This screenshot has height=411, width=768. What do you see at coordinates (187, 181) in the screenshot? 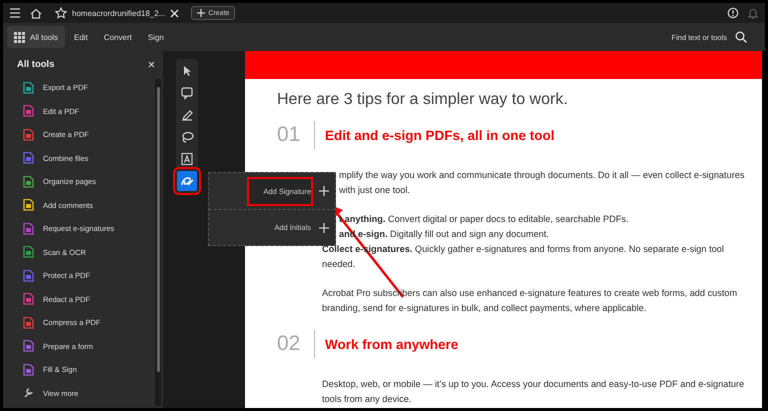
I see `tool-button` at bounding box center [187, 181].